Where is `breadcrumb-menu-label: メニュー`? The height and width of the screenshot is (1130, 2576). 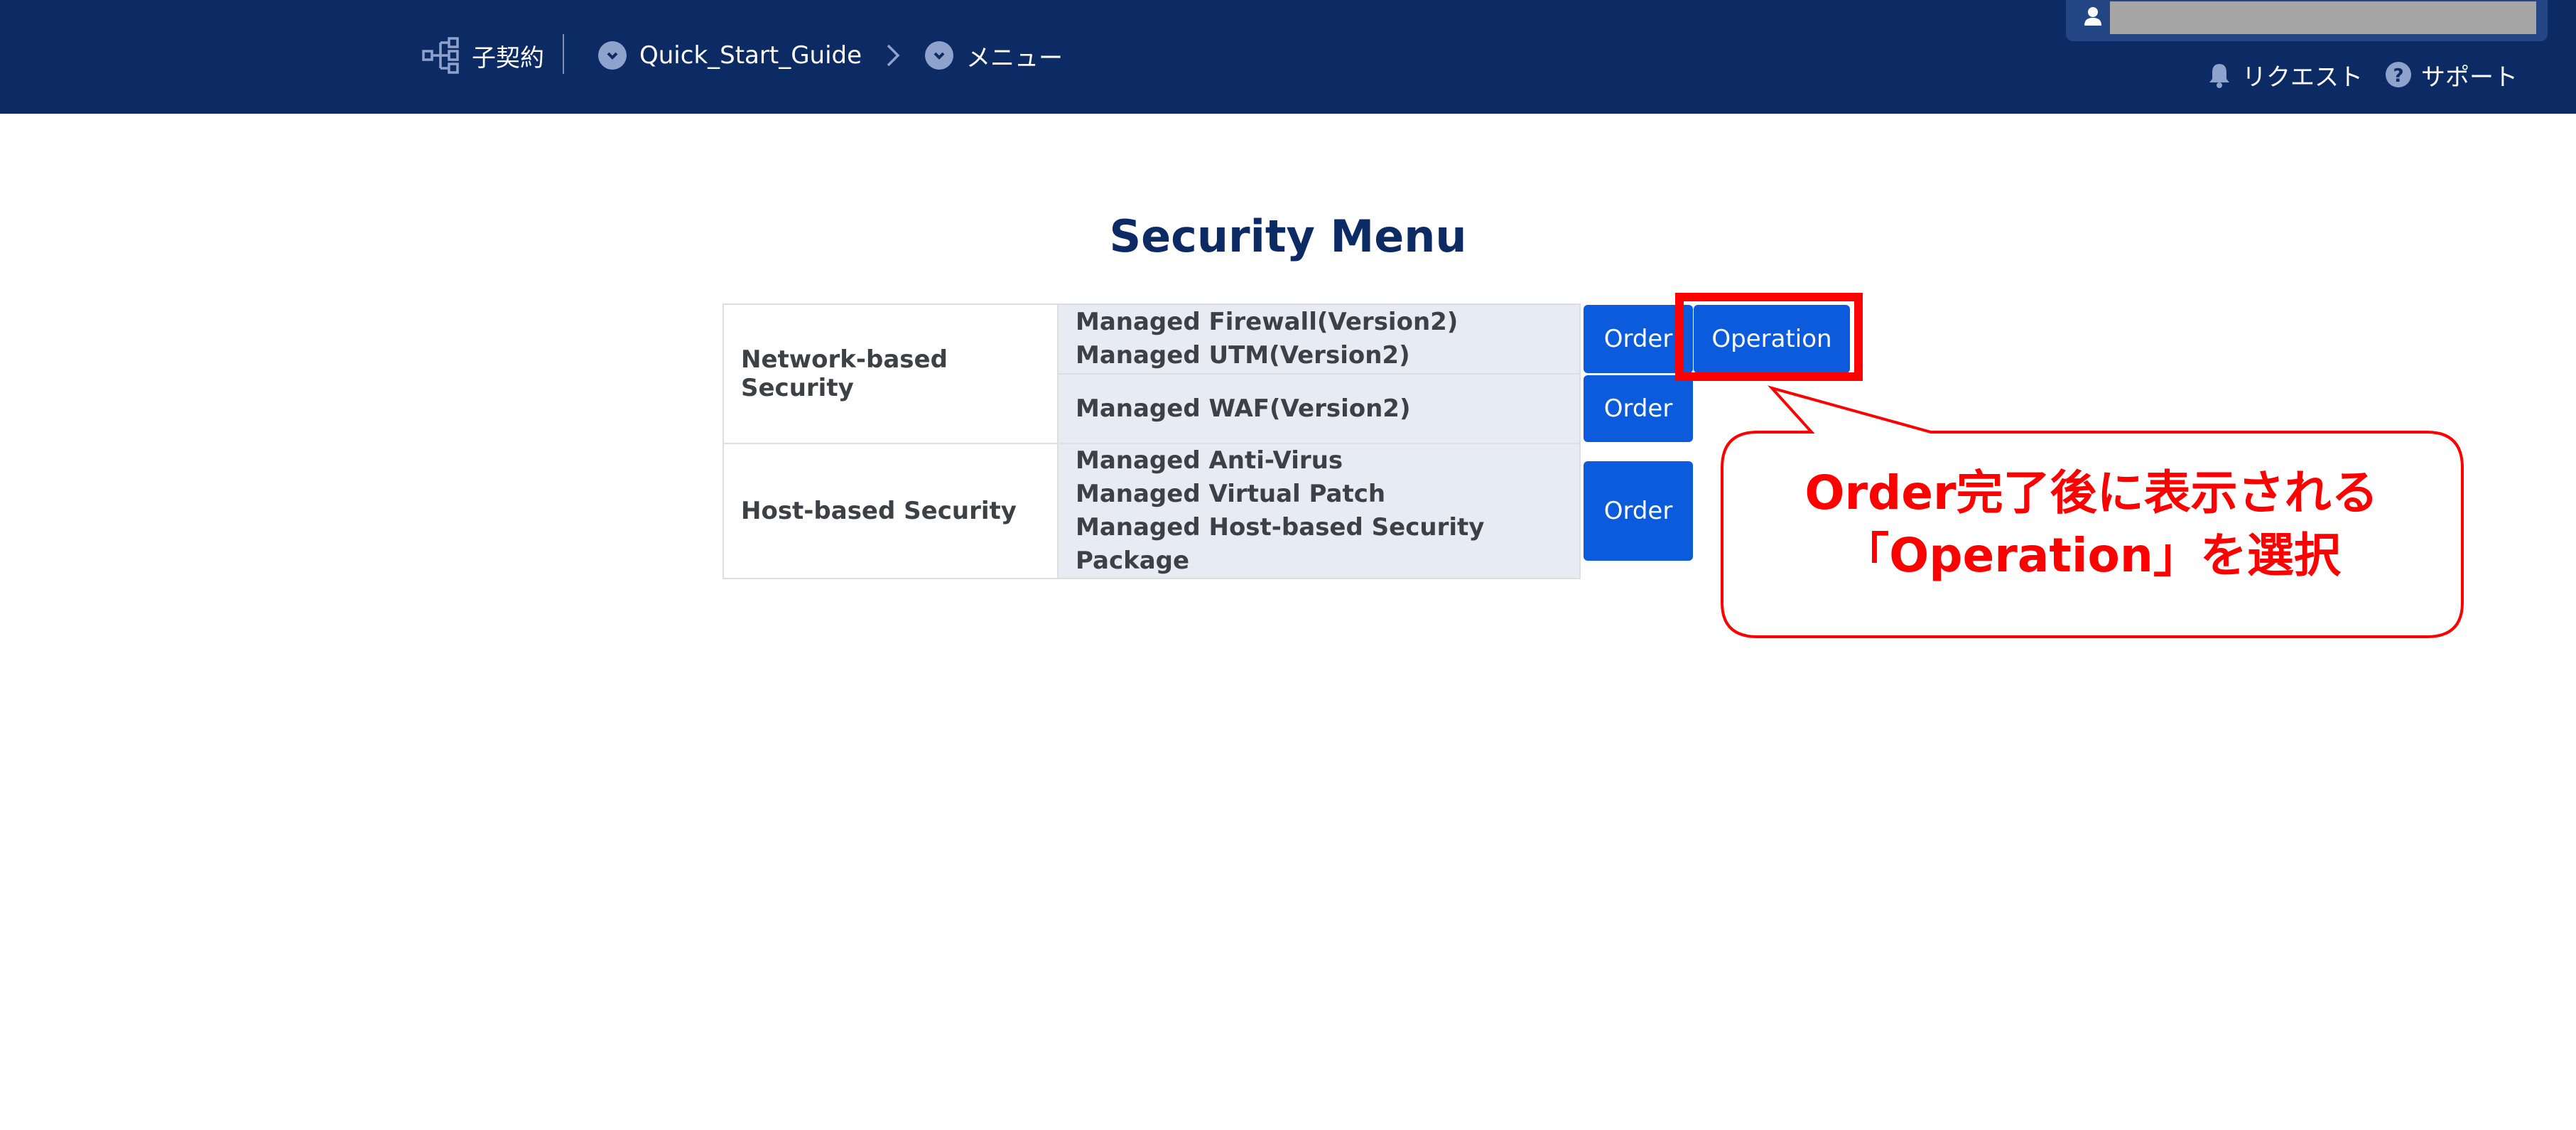 breadcrumb-menu-label: メニュー is located at coordinates (1014, 57).